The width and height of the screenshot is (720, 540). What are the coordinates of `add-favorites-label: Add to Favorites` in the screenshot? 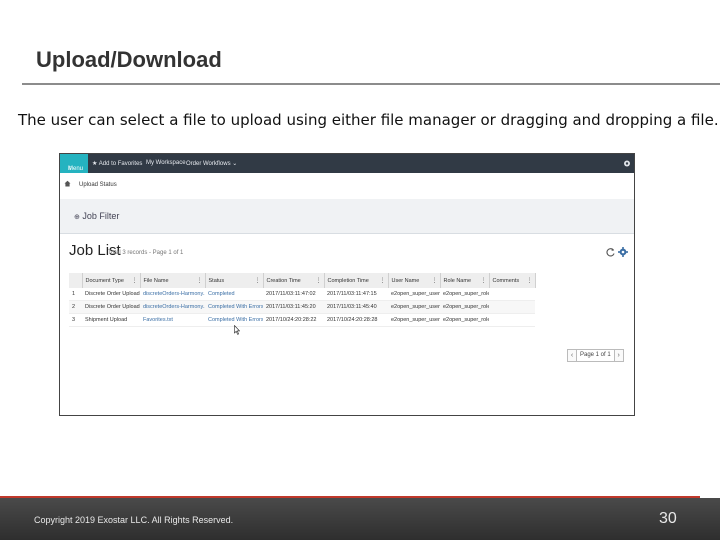 It's located at (120, 164).